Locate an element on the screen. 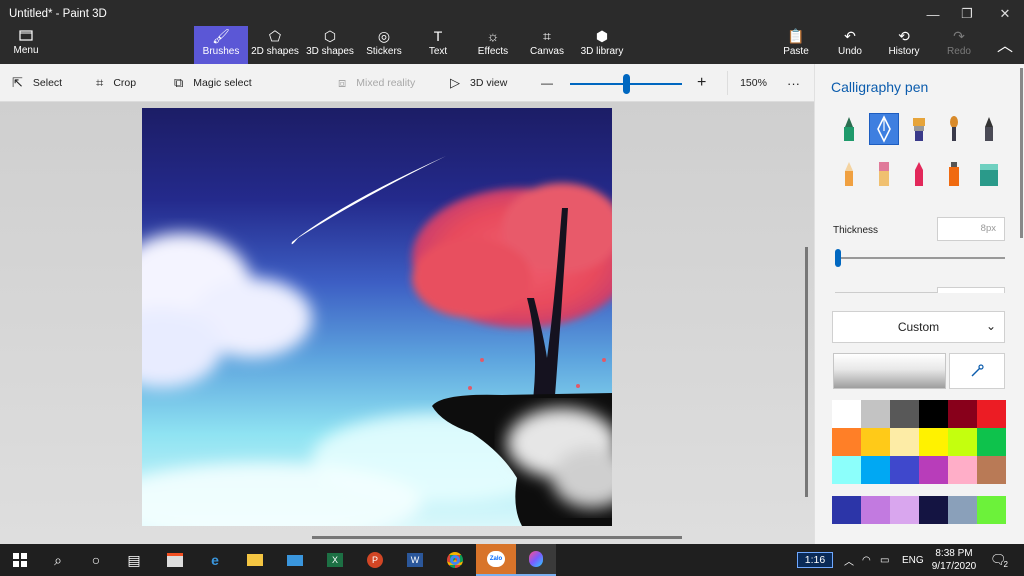  brush-pencil is located at coordinates (849, 174).